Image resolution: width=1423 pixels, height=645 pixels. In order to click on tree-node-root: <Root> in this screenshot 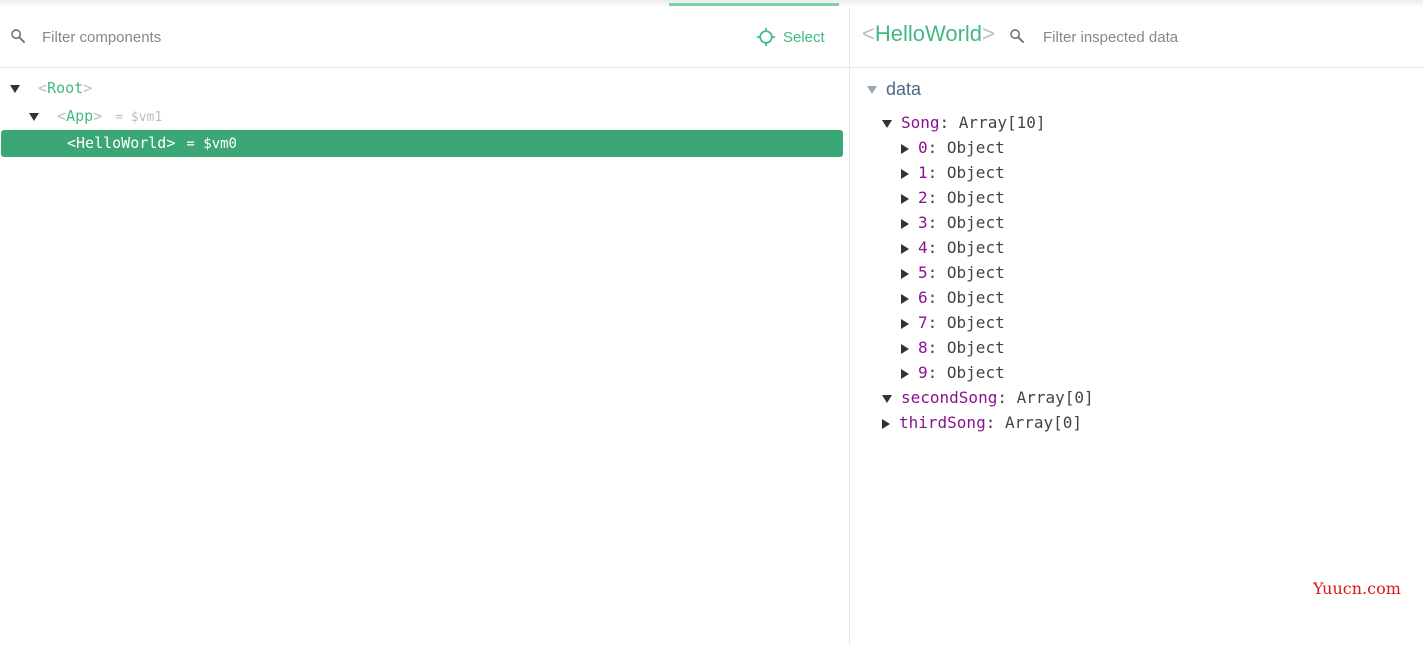, I will do `click(51, 88)`.